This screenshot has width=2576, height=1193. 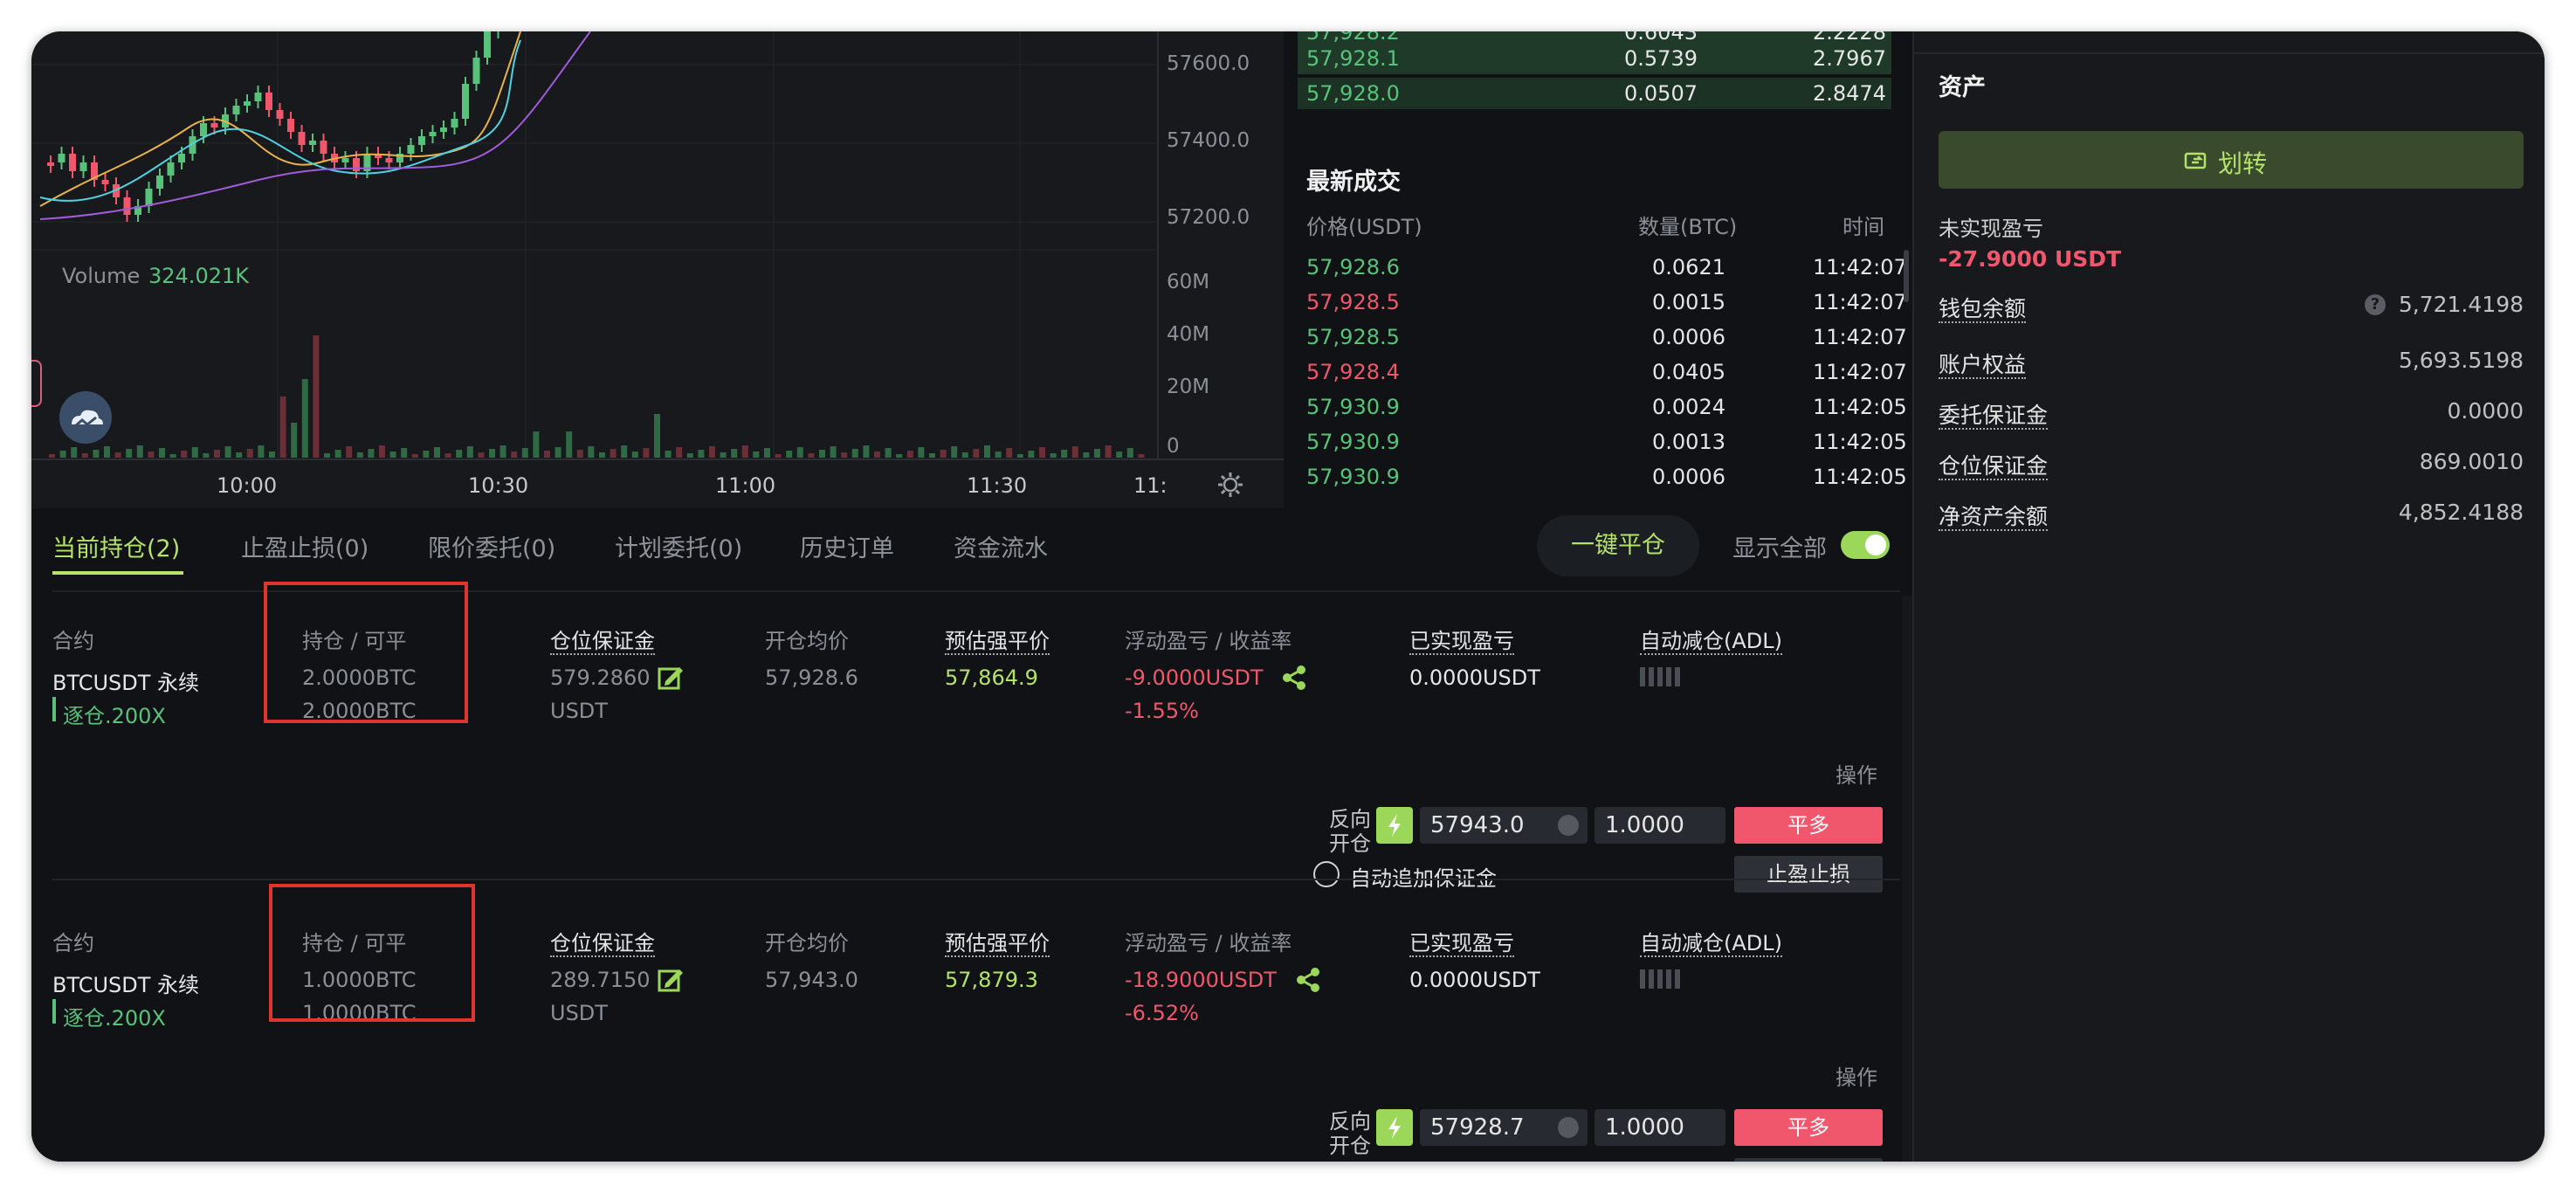 I want to click on show-all-toggle, so click(x=1865, y=545).